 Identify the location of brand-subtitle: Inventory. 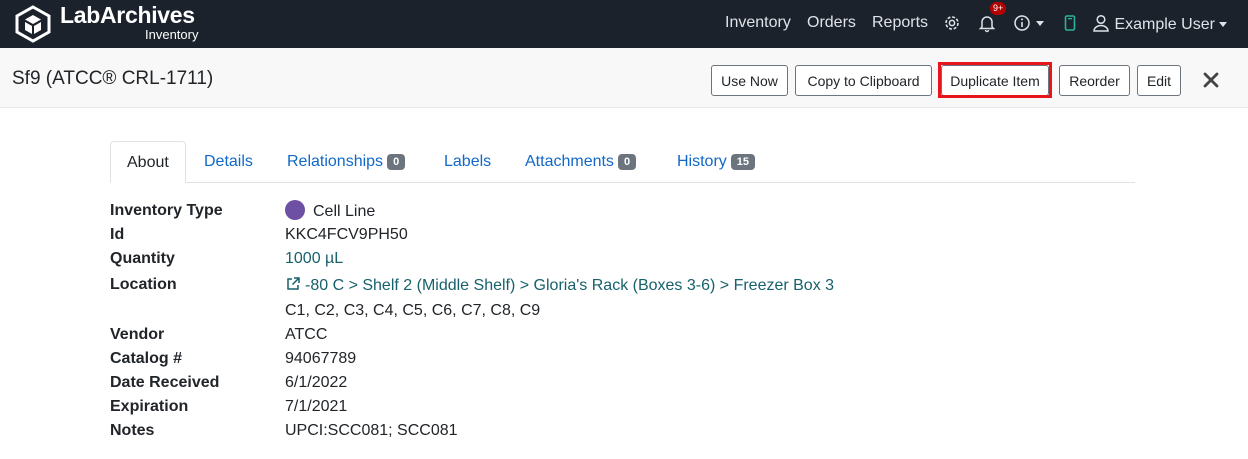
(172, 34).